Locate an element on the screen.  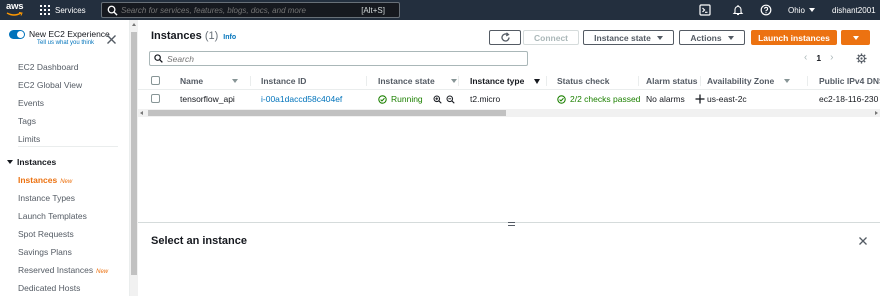
instance-name: tensorflow_api is located at coordinates (207, 99).